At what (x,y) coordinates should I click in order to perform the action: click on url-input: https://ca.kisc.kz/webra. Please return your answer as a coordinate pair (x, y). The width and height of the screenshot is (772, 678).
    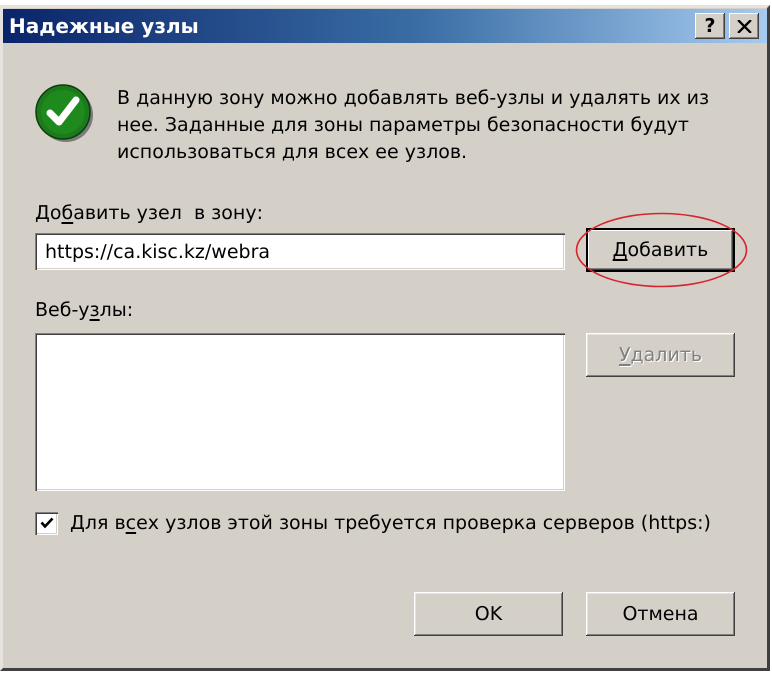
    Looking at the image, I should click on (300, 251).